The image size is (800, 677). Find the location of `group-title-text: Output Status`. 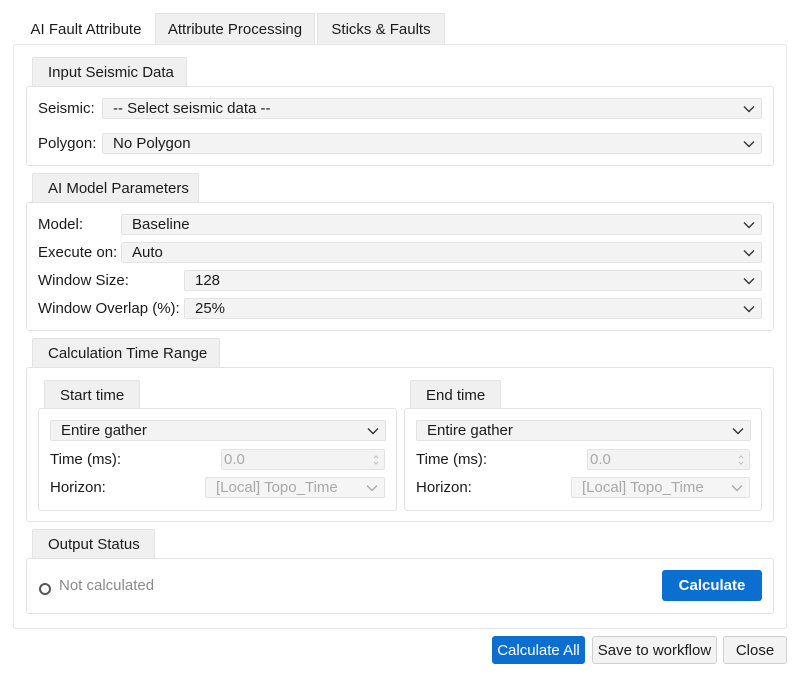

group-title-text: Output Status is located at coordinates (94, 544).